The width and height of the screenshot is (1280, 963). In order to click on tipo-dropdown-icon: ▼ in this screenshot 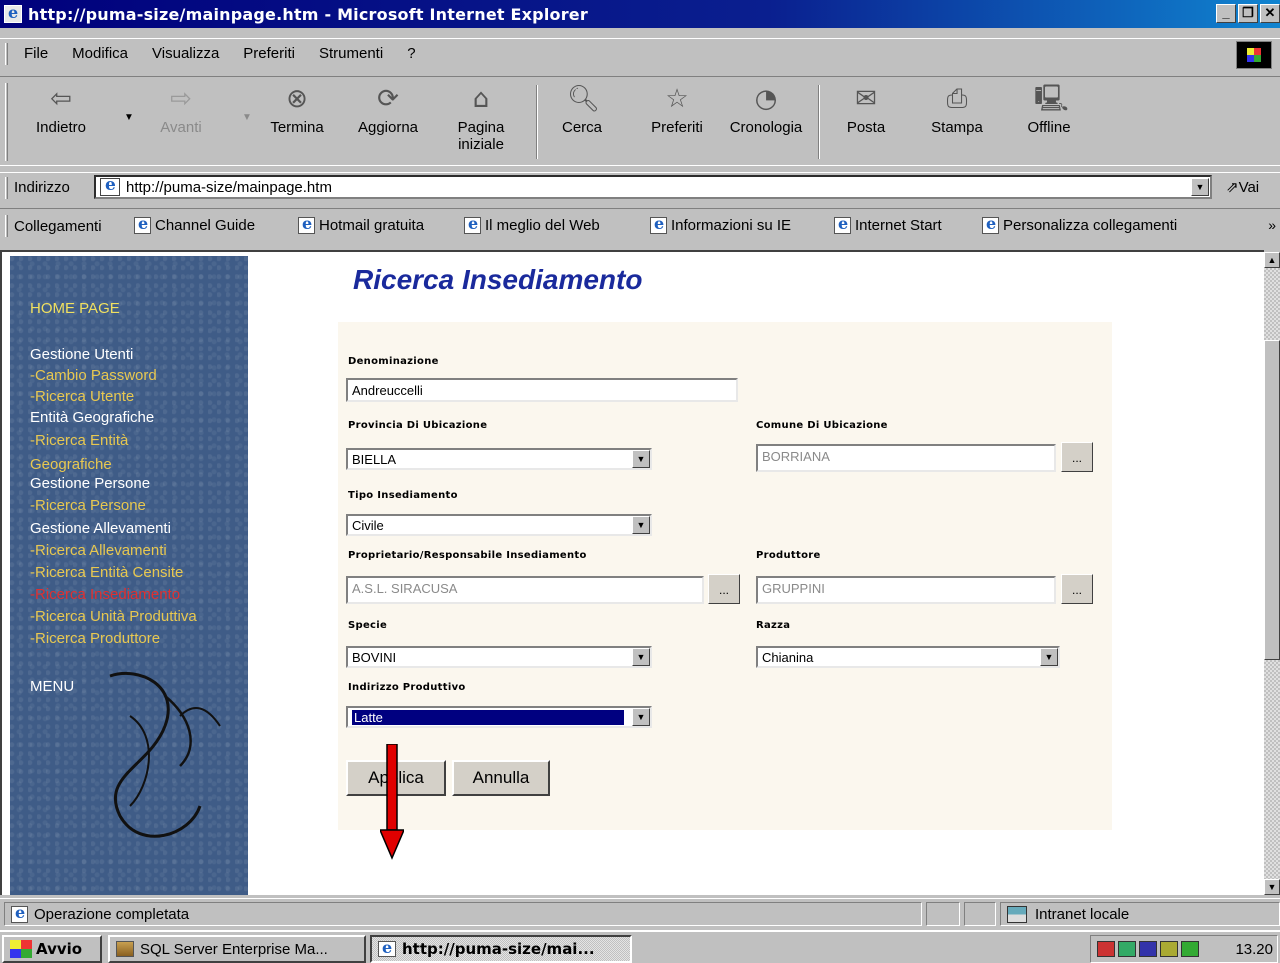, I will do `click(641, 525)`.